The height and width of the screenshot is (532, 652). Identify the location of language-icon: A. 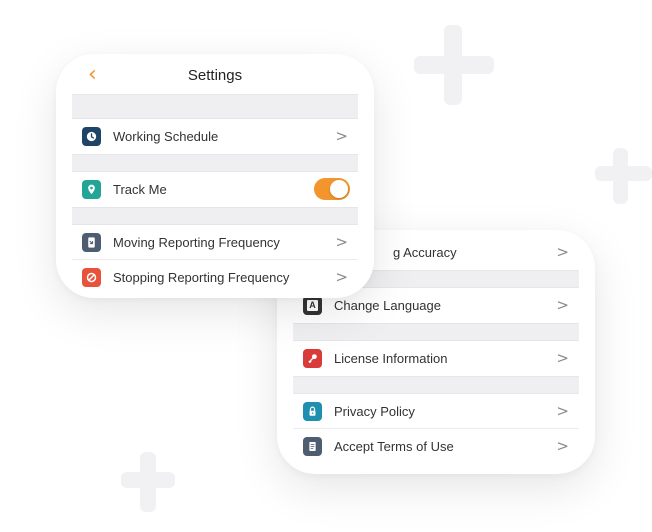
(312, 305).